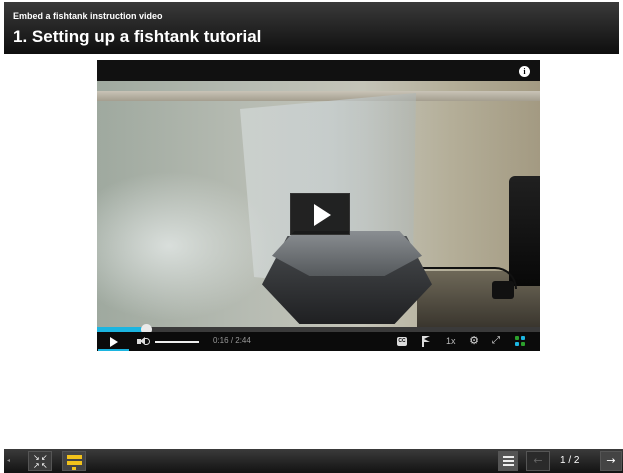  I want to click on video-scene-plug, so click(503, 290).